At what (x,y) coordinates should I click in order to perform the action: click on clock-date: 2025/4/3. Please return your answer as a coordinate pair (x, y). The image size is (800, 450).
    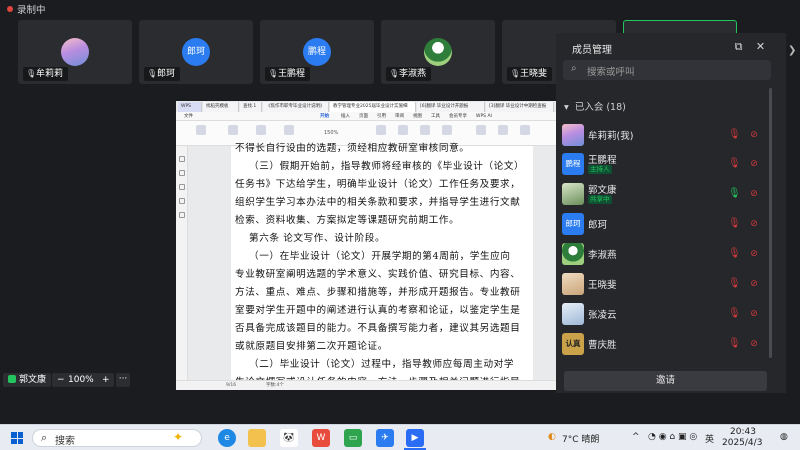
    Looking at the image, I should click on (742, 443).